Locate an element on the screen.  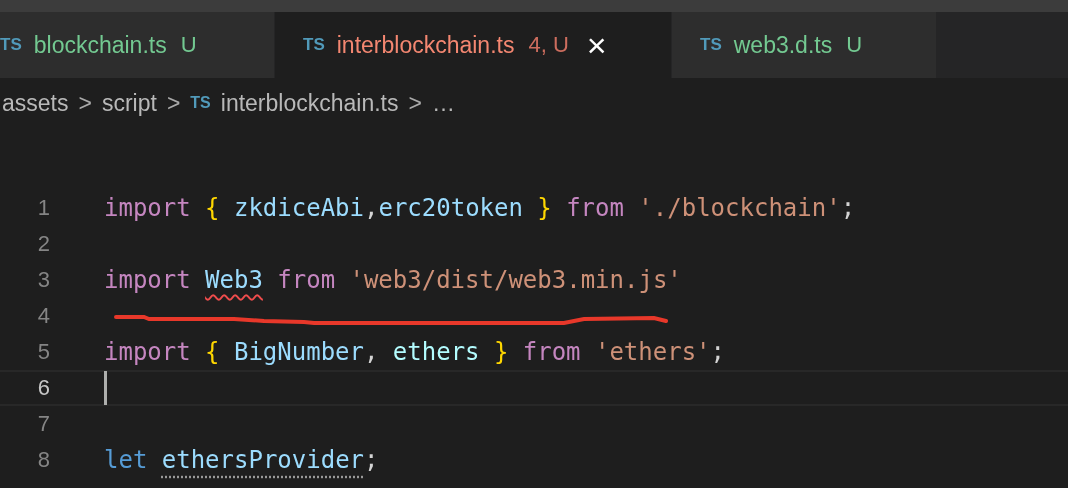
tab-label: web3.d.ts is located at coordinates (783, 45).